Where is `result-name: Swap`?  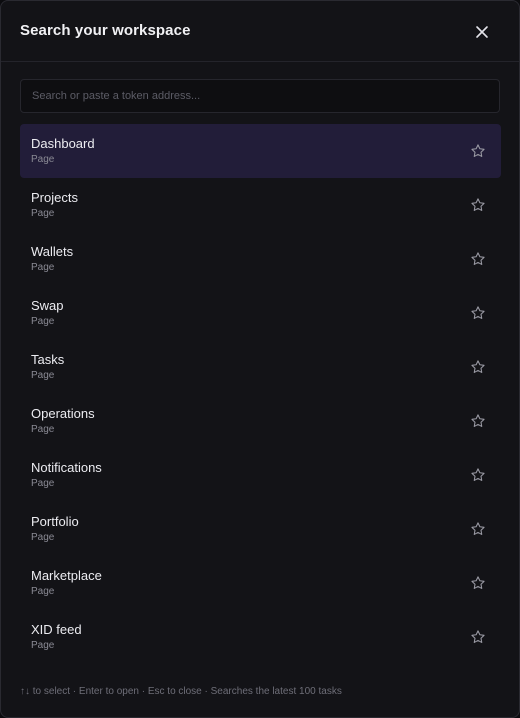 result-name: Swap is located at coordinates (47, 305).